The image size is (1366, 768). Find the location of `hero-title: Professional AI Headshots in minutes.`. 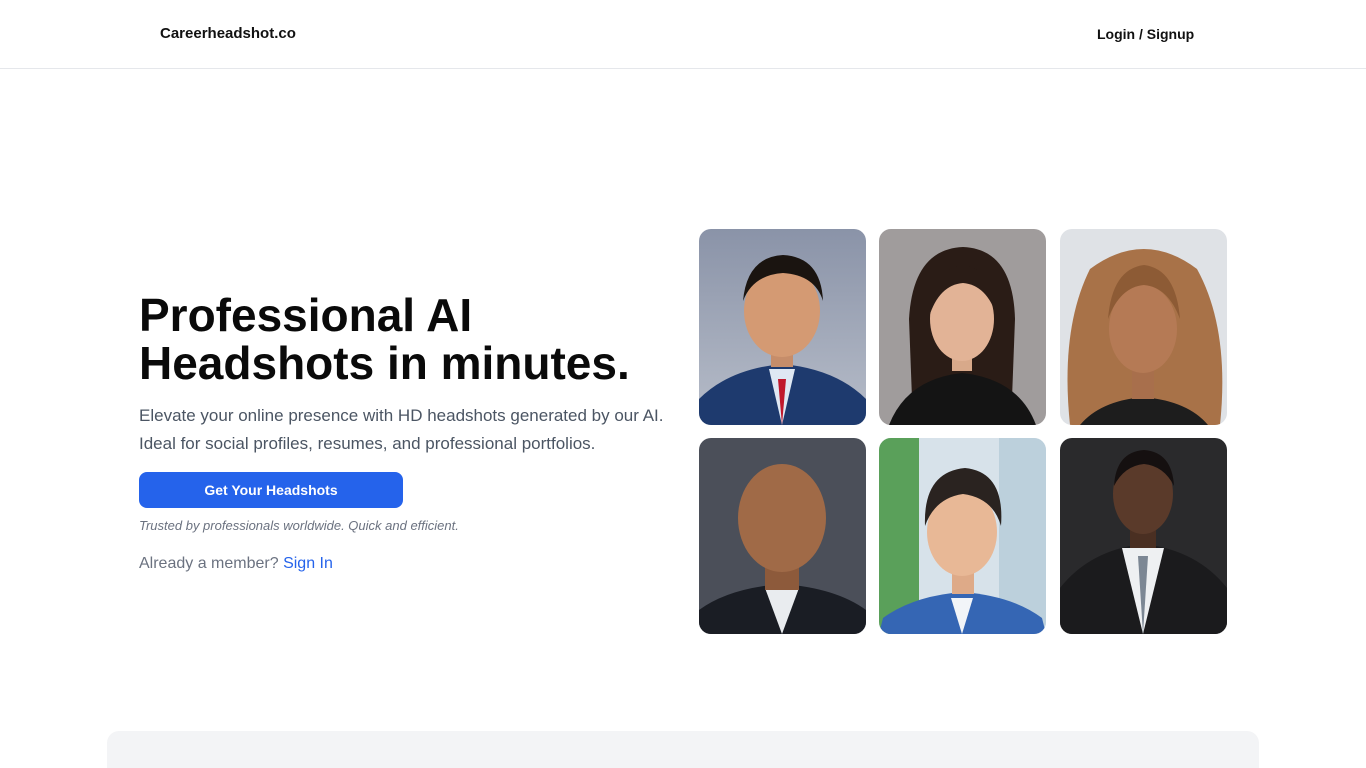

hero-title: Professional AI Headshots in minutes. is located at coordinates (409, 339).